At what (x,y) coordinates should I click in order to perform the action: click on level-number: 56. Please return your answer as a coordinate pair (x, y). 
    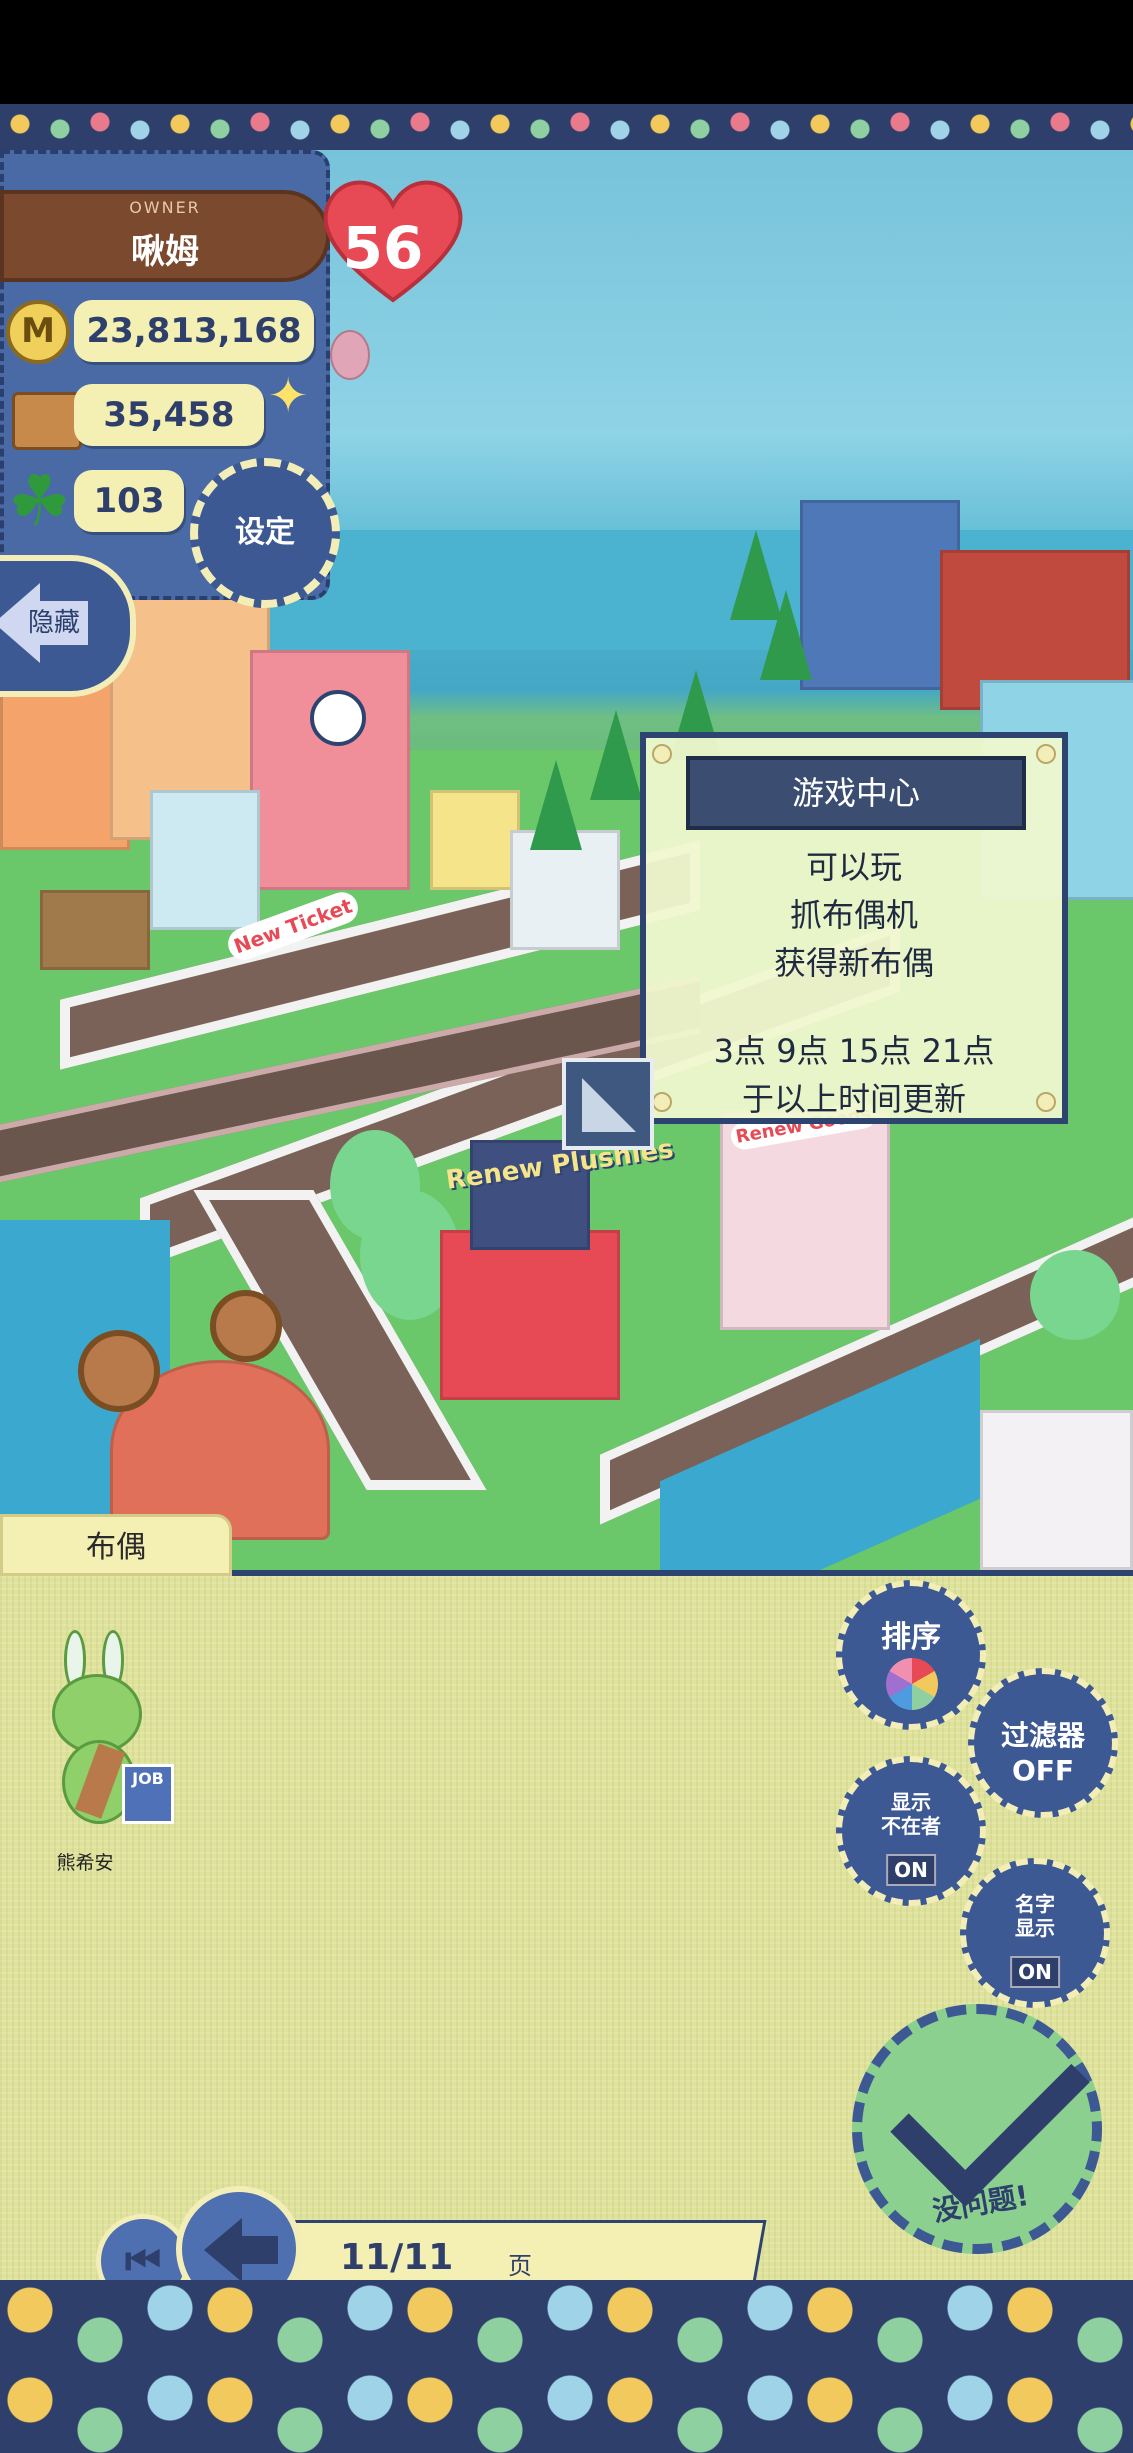
    Looking at the image, I should click on (383, 248).